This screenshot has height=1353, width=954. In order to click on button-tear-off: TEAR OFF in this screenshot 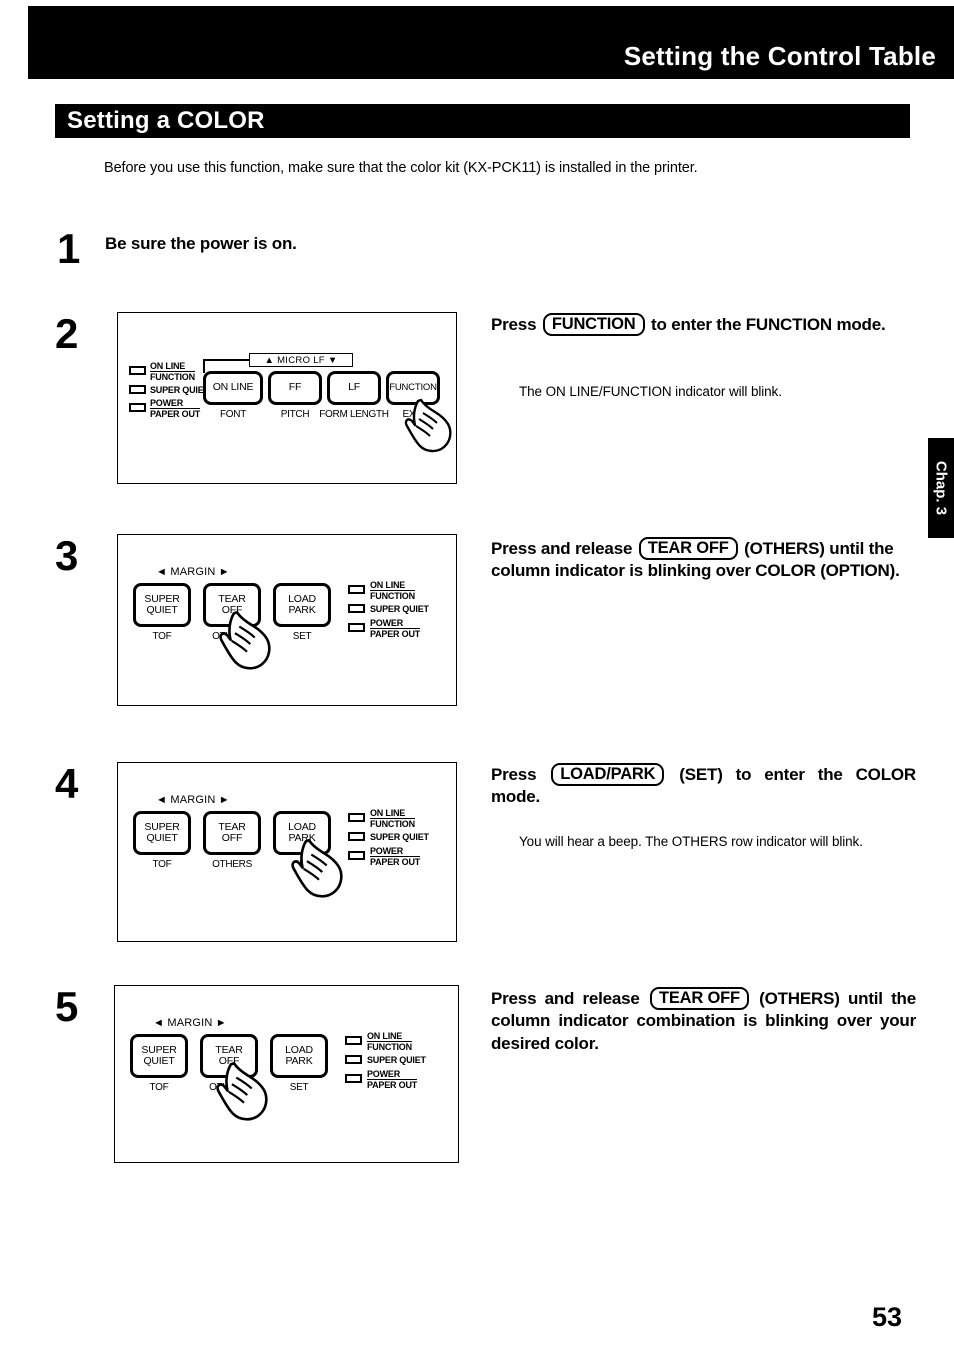, I will do `click(232, 833)`.